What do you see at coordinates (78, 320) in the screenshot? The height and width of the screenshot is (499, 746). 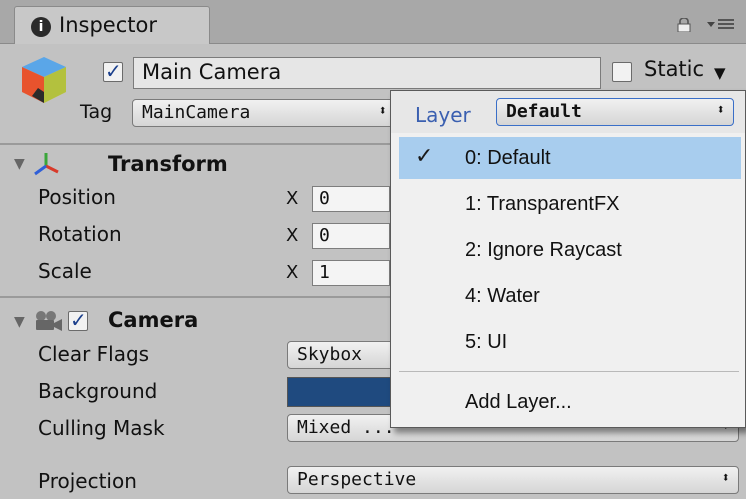 I see `camera-enabled-checkbox` at bounding box center [78, 320].